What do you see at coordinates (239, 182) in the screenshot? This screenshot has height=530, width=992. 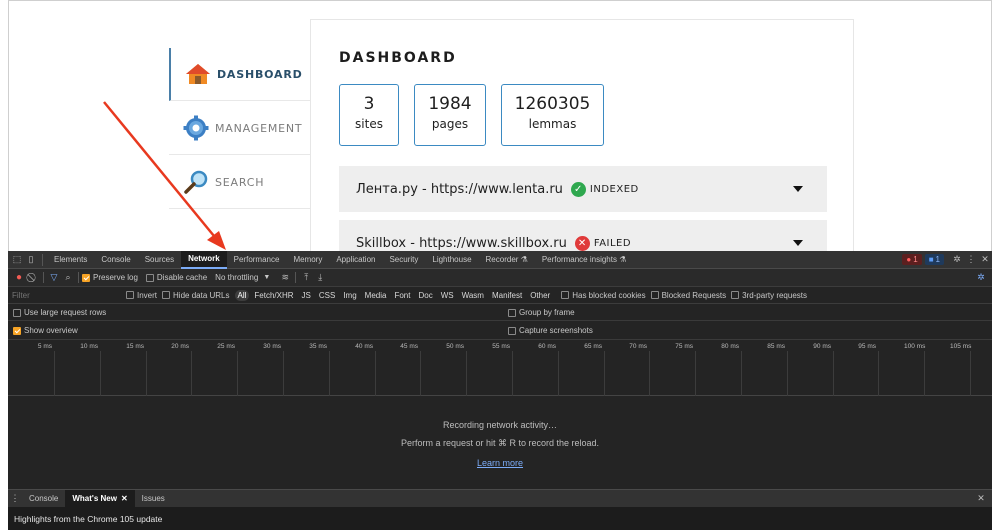 I see `sidebar-item-search: SEARCH` at bounding box center [239, 182].